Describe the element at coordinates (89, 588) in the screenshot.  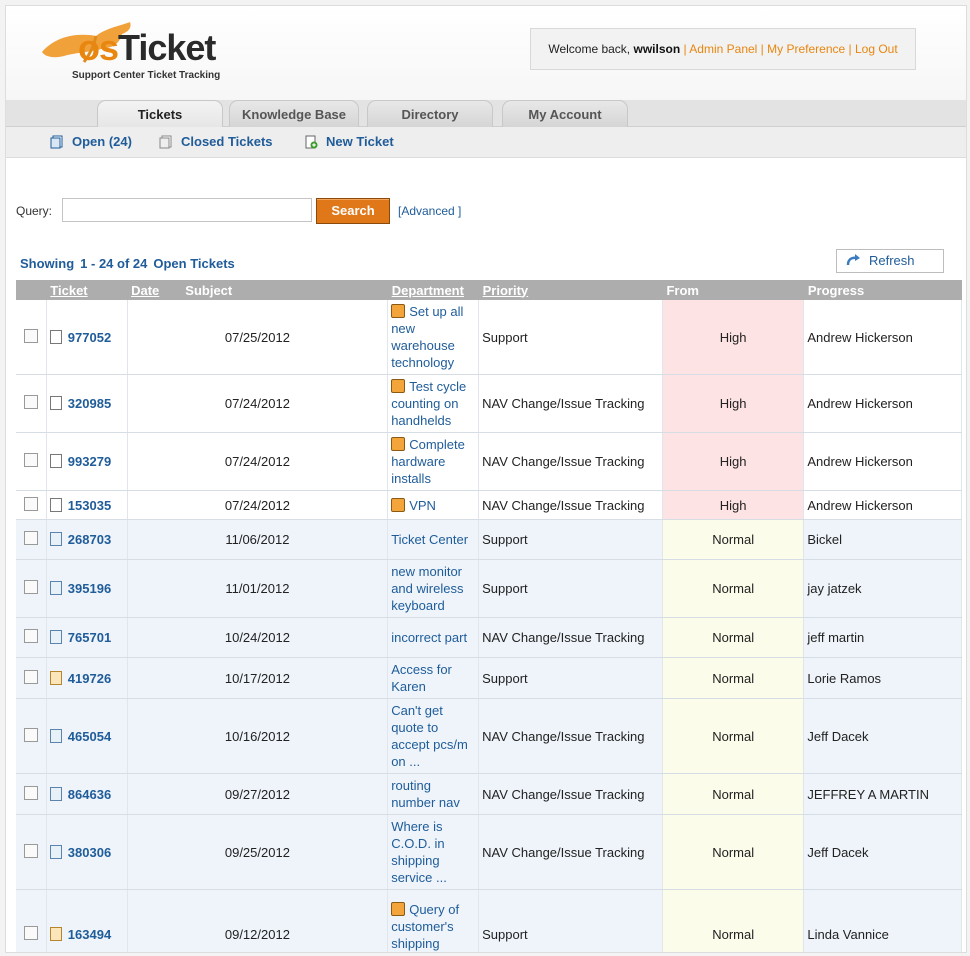
I see `ticket-number-link: 395196` at that location.